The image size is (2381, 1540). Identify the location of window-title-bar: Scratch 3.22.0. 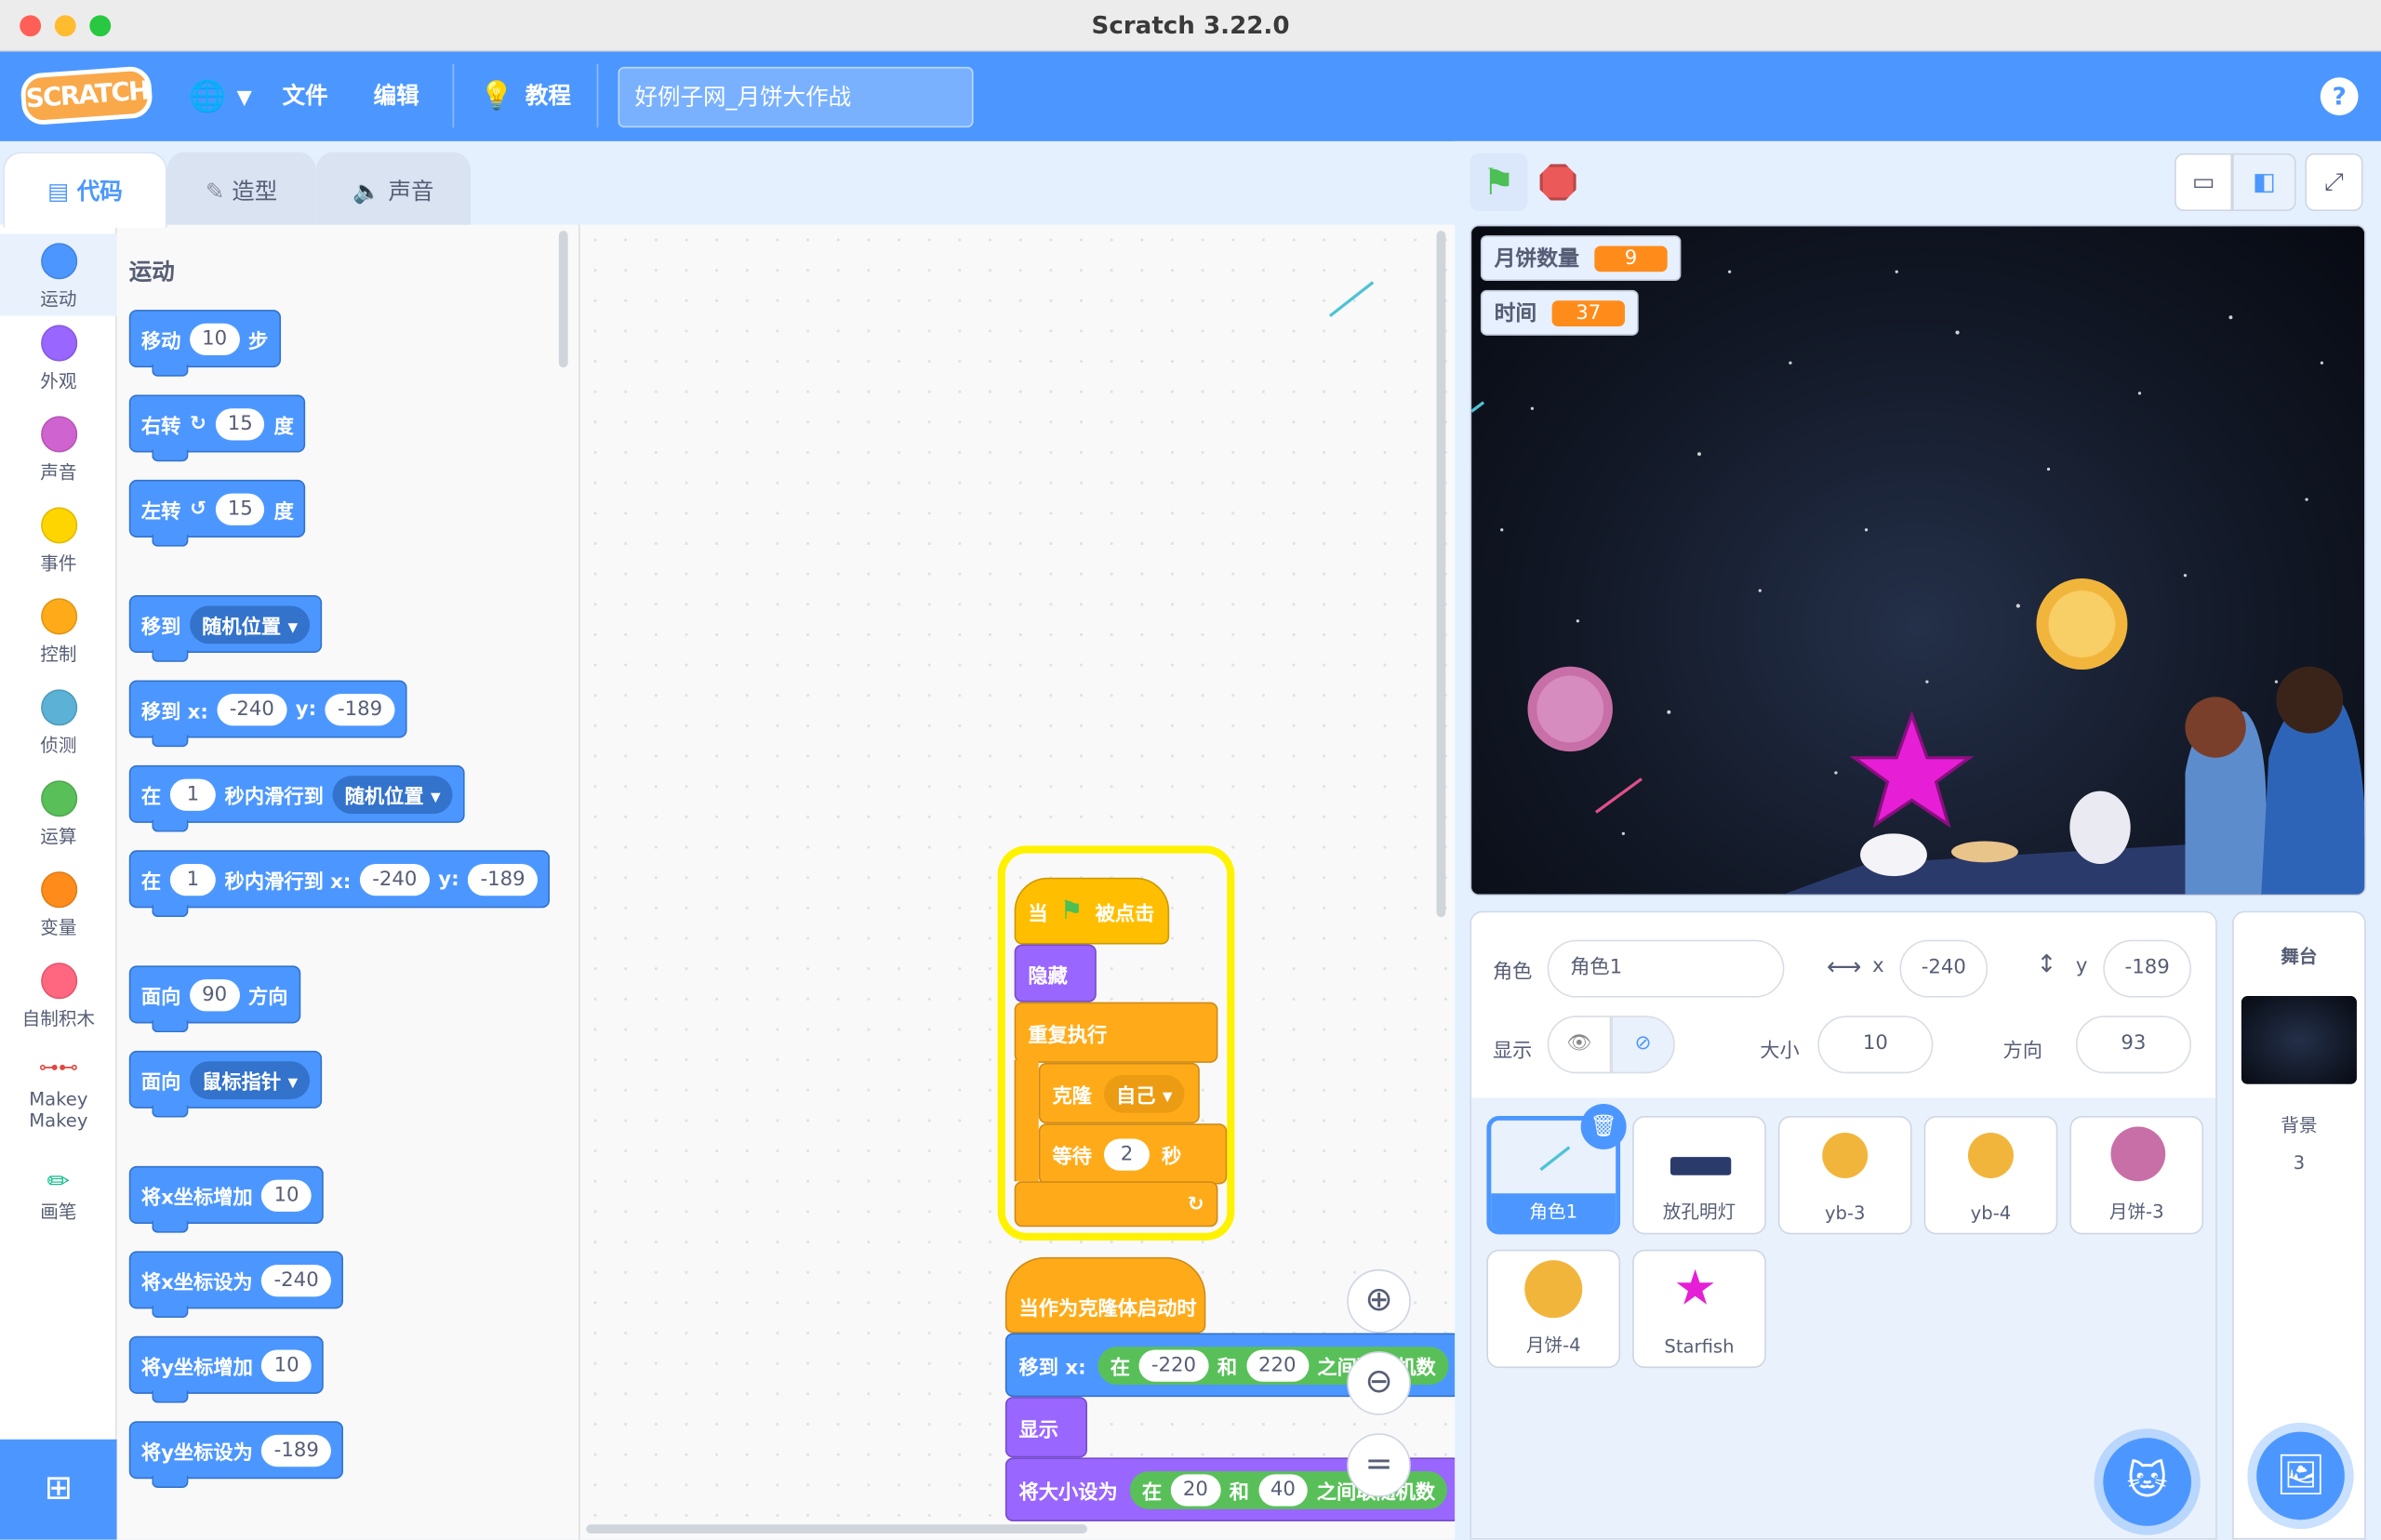
(1190, 26).